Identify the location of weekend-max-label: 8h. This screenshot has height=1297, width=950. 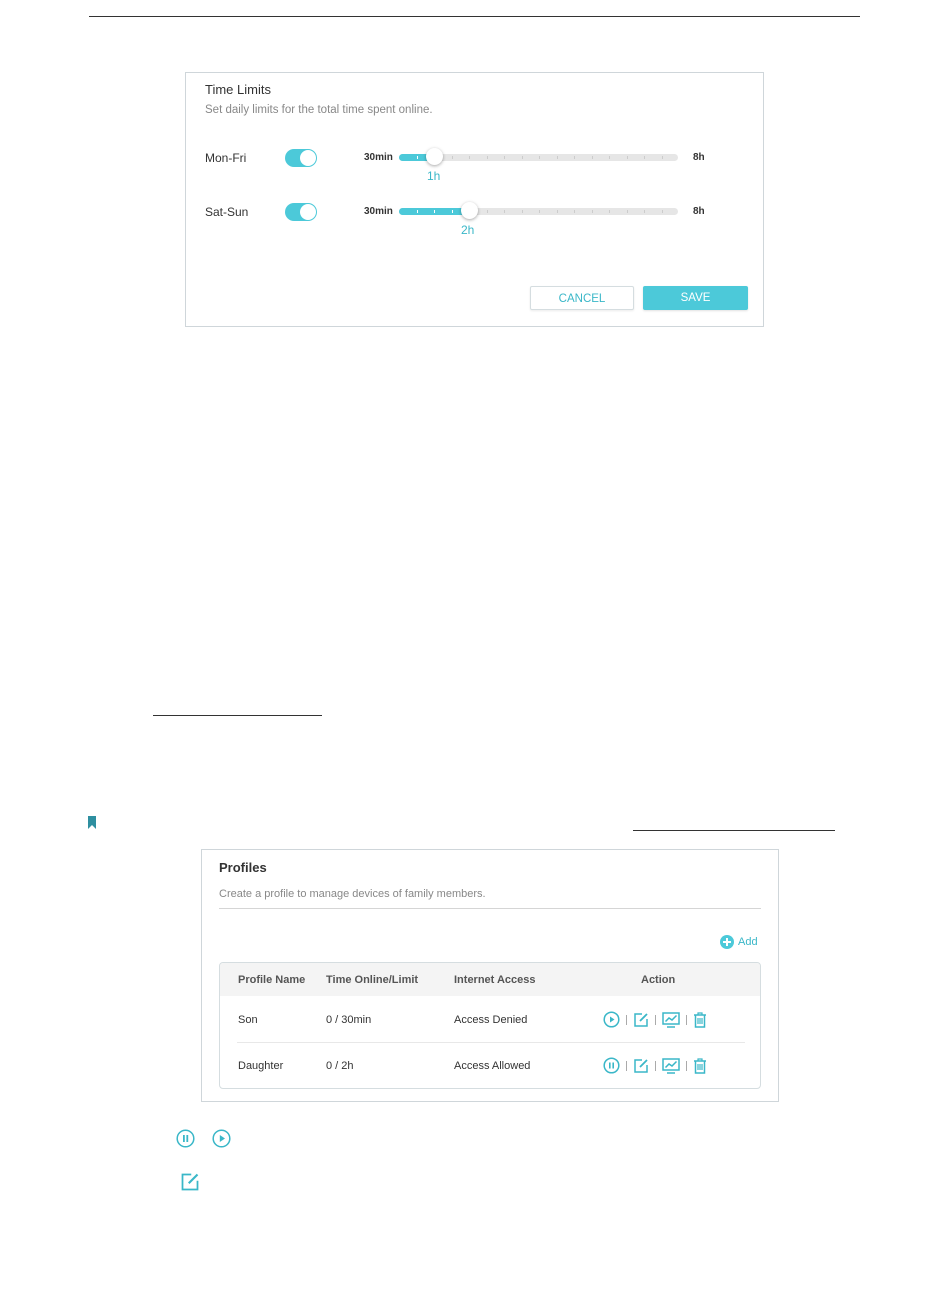
(699, 211).